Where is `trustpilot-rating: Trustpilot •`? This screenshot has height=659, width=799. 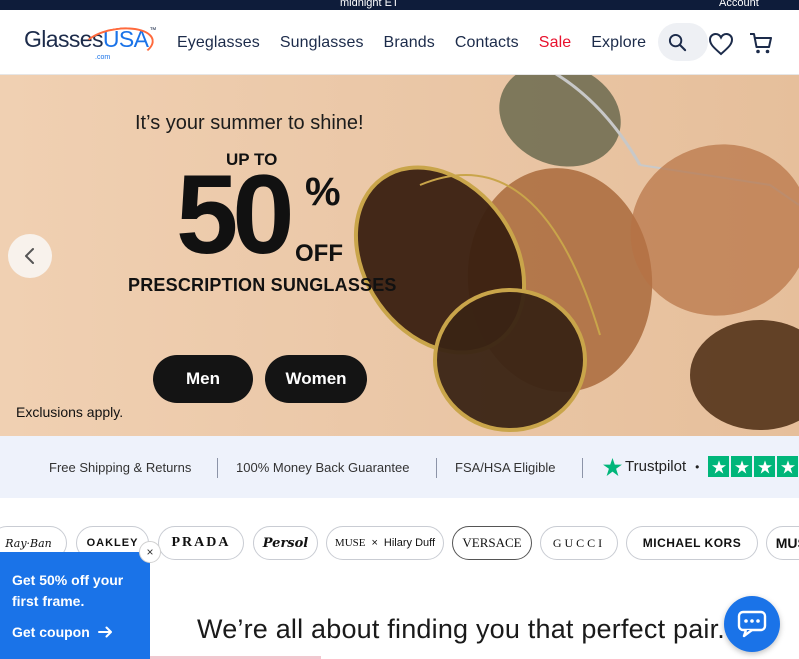
trustpilot-rating: Trustpilot • is located at coordinates (701, 466).